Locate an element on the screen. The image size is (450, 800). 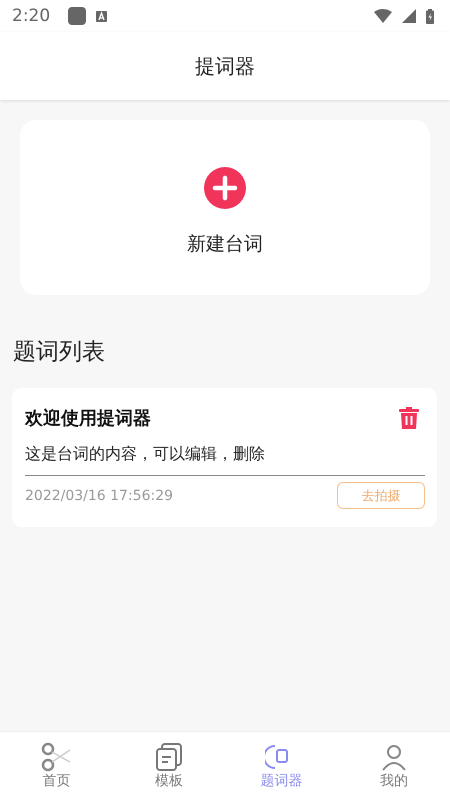
page-title: 提词器 is located at coordinates (225, 66).